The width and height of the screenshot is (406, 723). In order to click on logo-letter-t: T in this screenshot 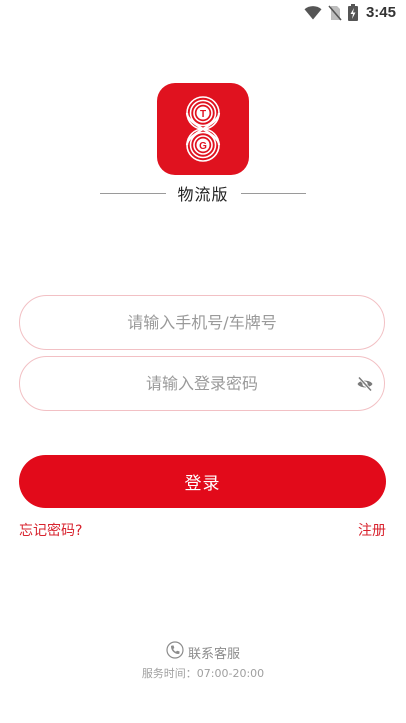, I will do `click(203, 114)`.